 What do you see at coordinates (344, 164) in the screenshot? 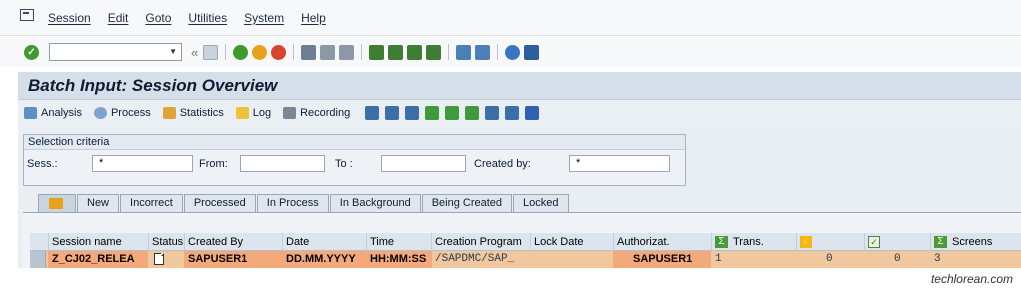
I see `to-label: To :` at bounding box center [344, 164].